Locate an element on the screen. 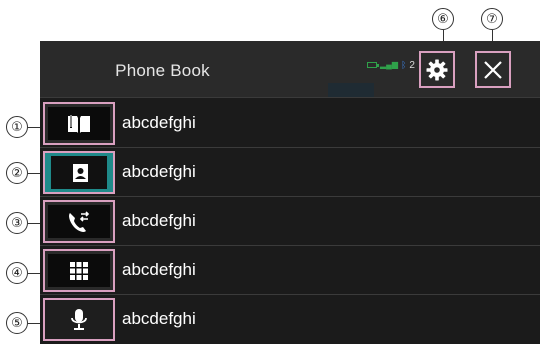 The width and height of the screenshot is (540, 344). callout-7: ⑦ is located at coordinates (492, 19).